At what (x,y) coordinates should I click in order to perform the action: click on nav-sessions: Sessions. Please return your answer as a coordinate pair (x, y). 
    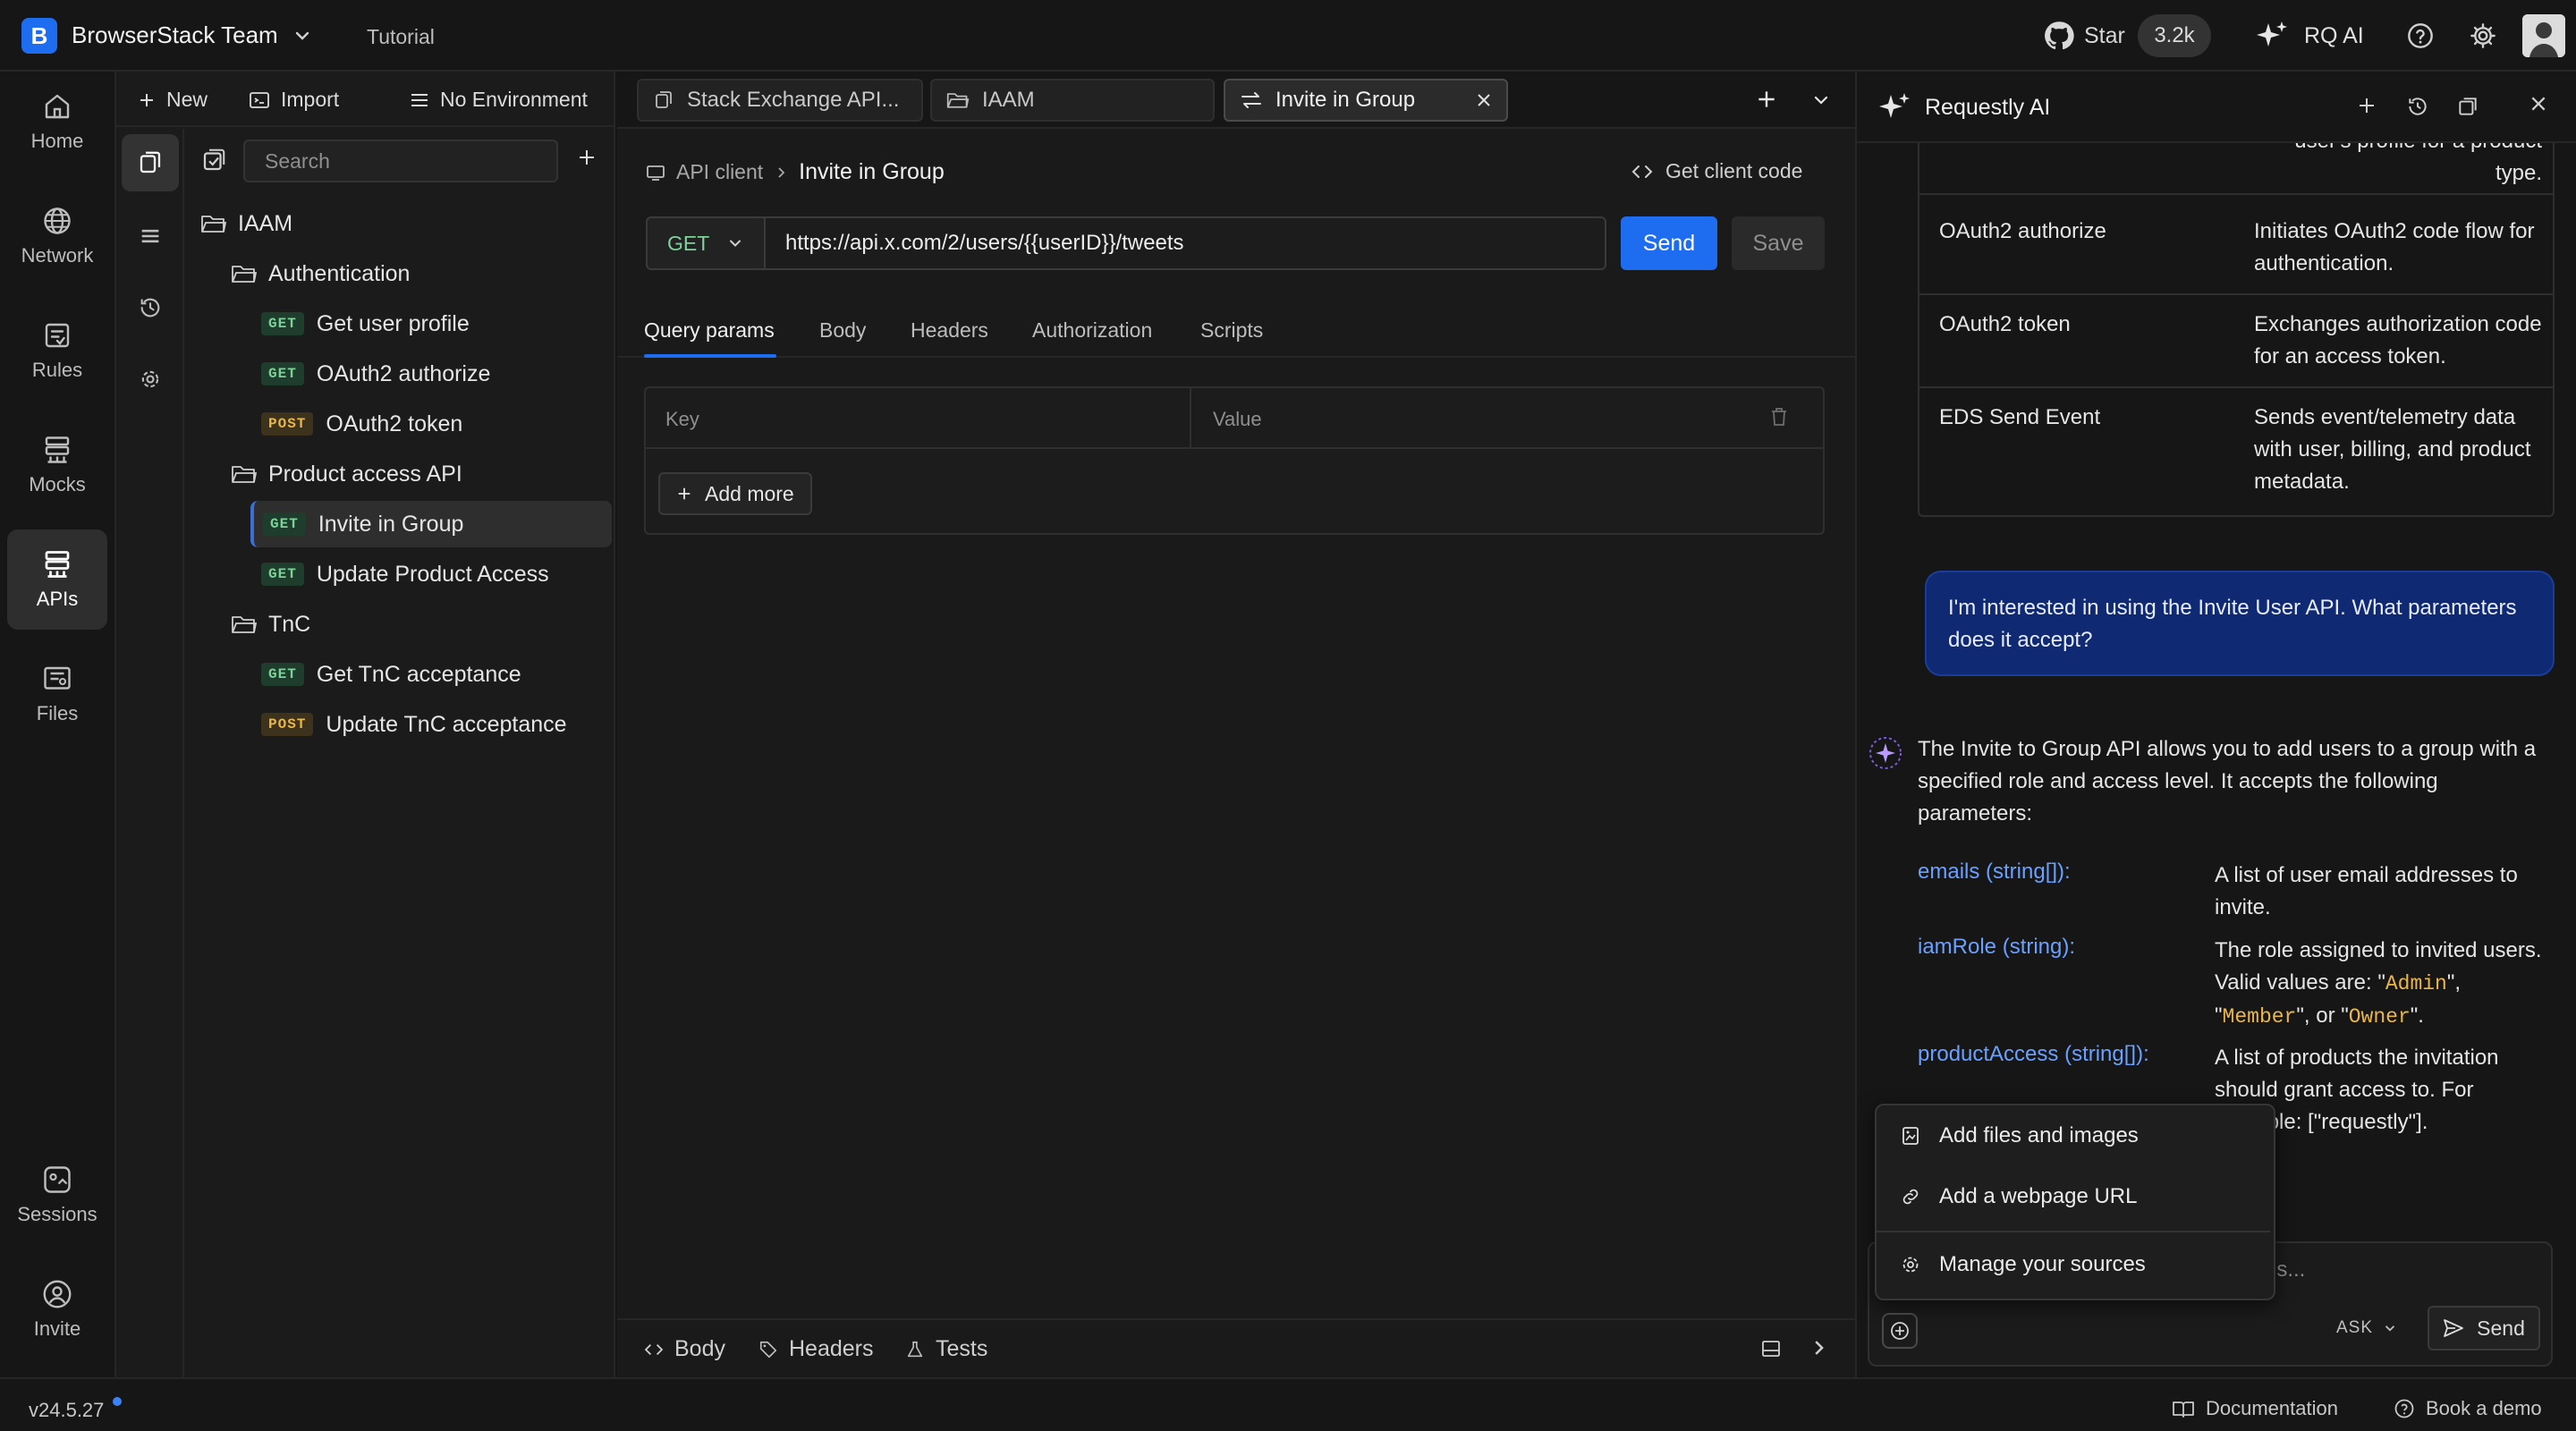
    Looking at the image, I should click on (57, 1195).